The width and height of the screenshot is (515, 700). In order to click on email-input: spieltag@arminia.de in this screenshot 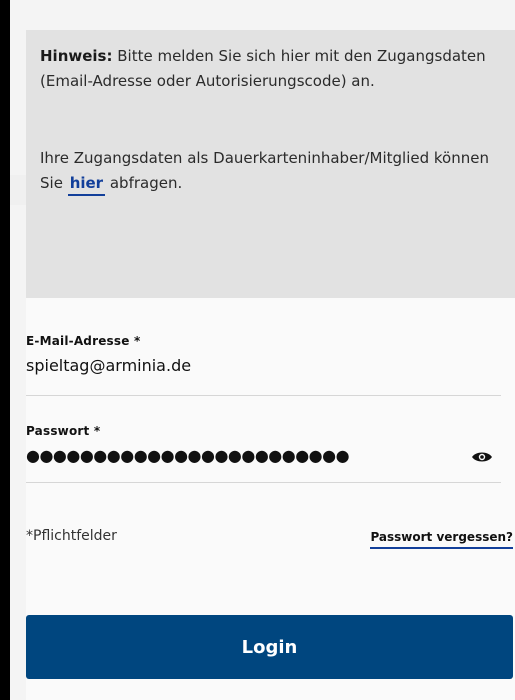, I will do `click(263, 365)`.